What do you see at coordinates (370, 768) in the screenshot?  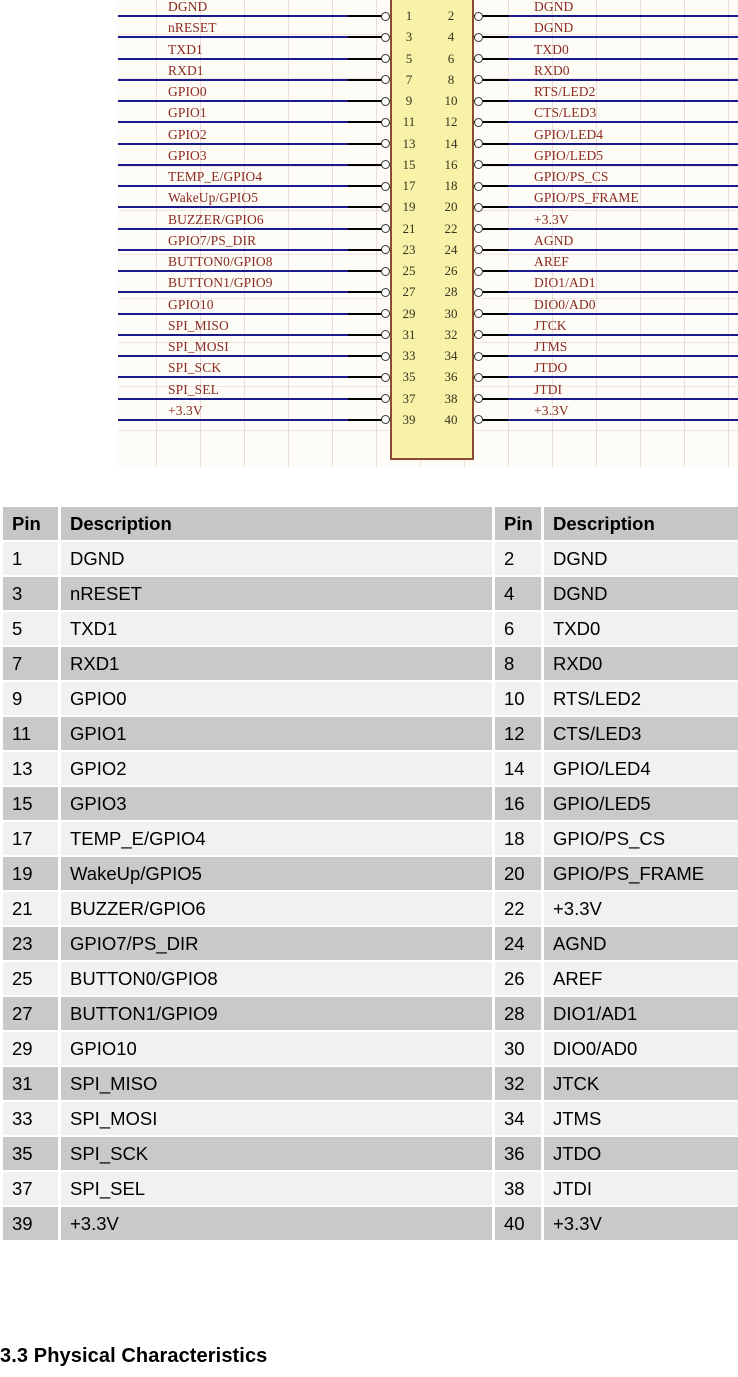 I see `table-row: 13 GPIO2 14 GPIO/LED4` at bounding box center [370, 768].